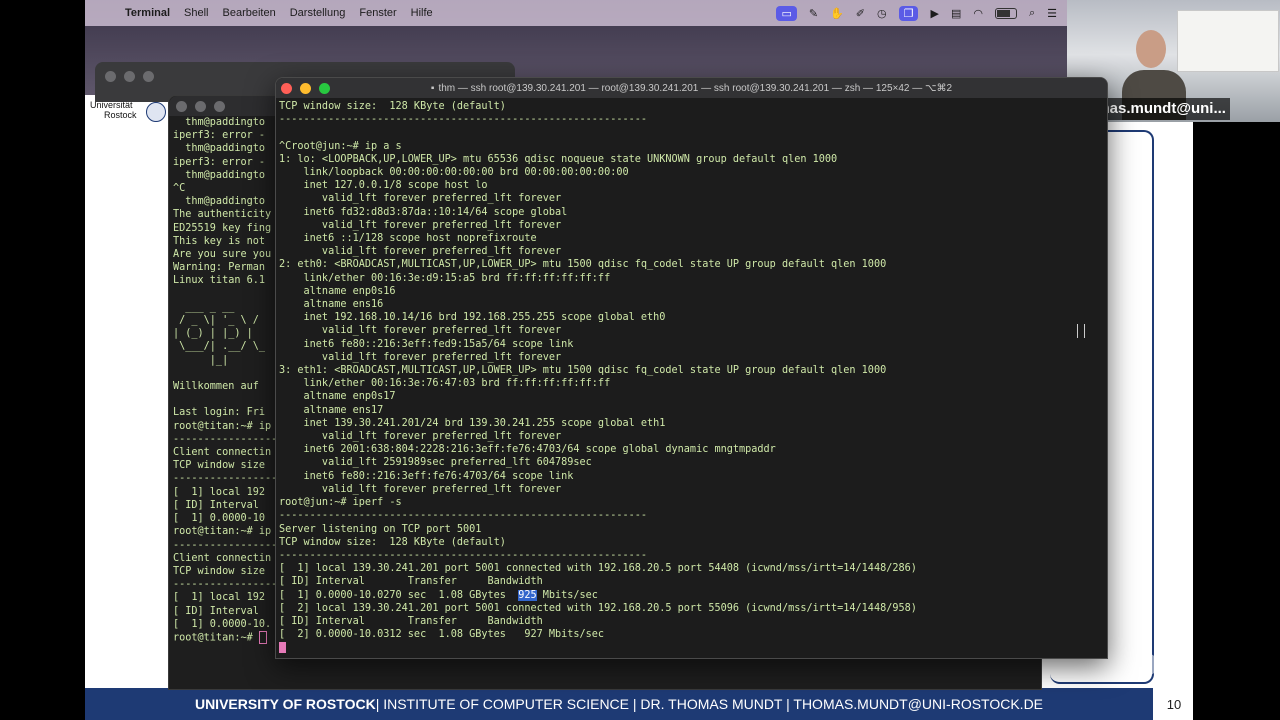 The image size is (1280, 720). Describe the element at coordinates (527, 595) in the screenshot. I see `text-selection: 925` at that location.